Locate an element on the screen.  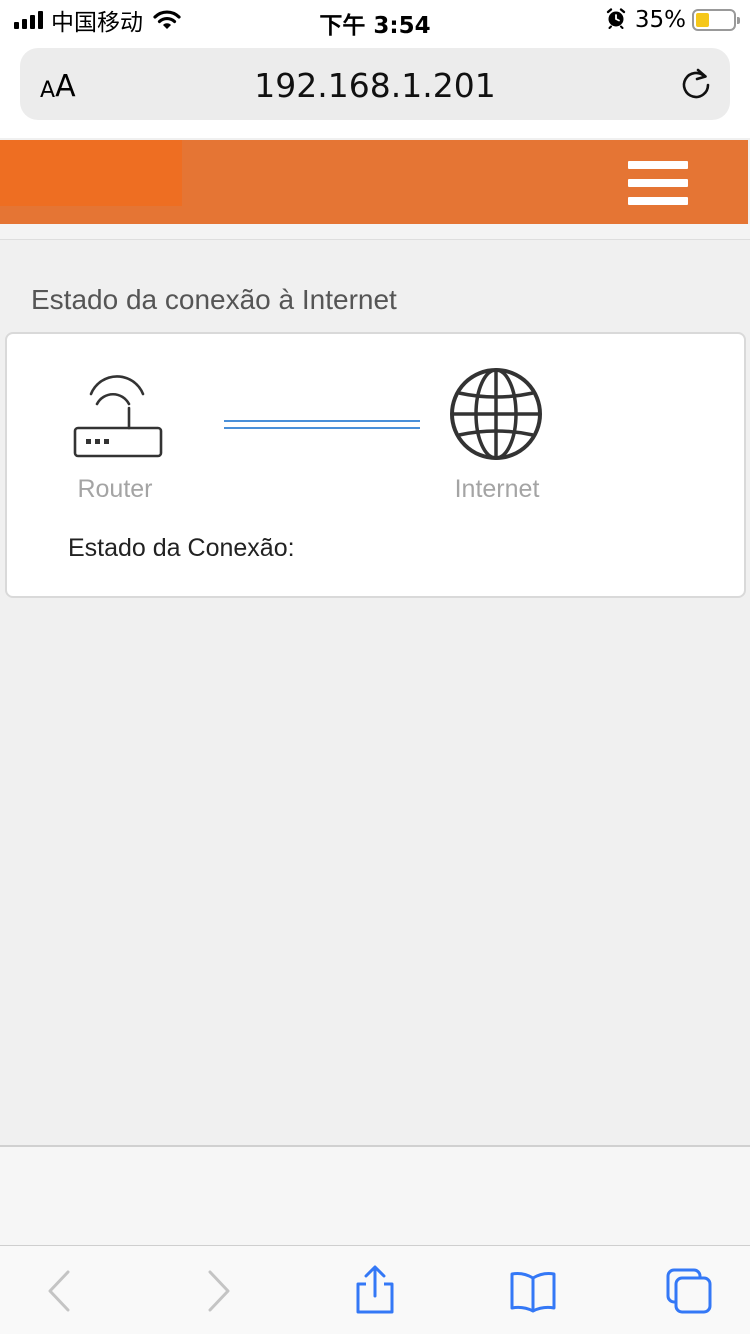
battery-level-fill is located at coordinates (702, 20).